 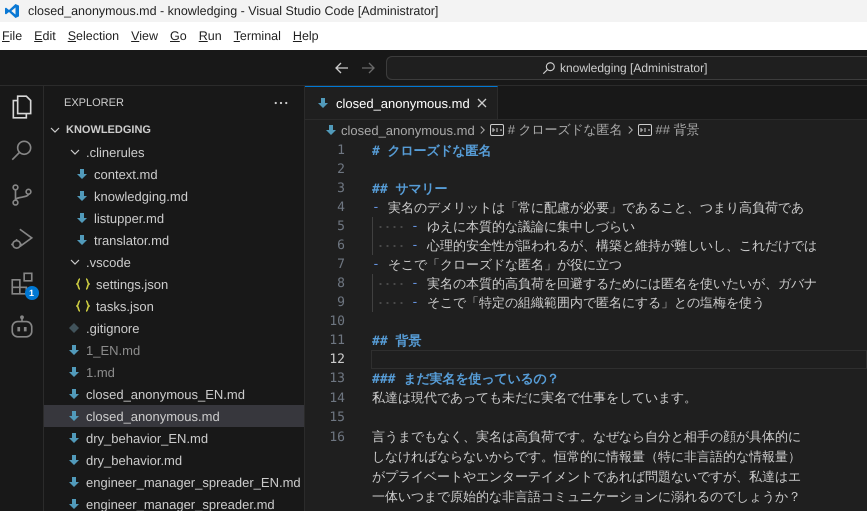 What do you see at coordinates (337, 417) in the screenshot?
I see `line-number: 15` at bounding box center [337, 417].